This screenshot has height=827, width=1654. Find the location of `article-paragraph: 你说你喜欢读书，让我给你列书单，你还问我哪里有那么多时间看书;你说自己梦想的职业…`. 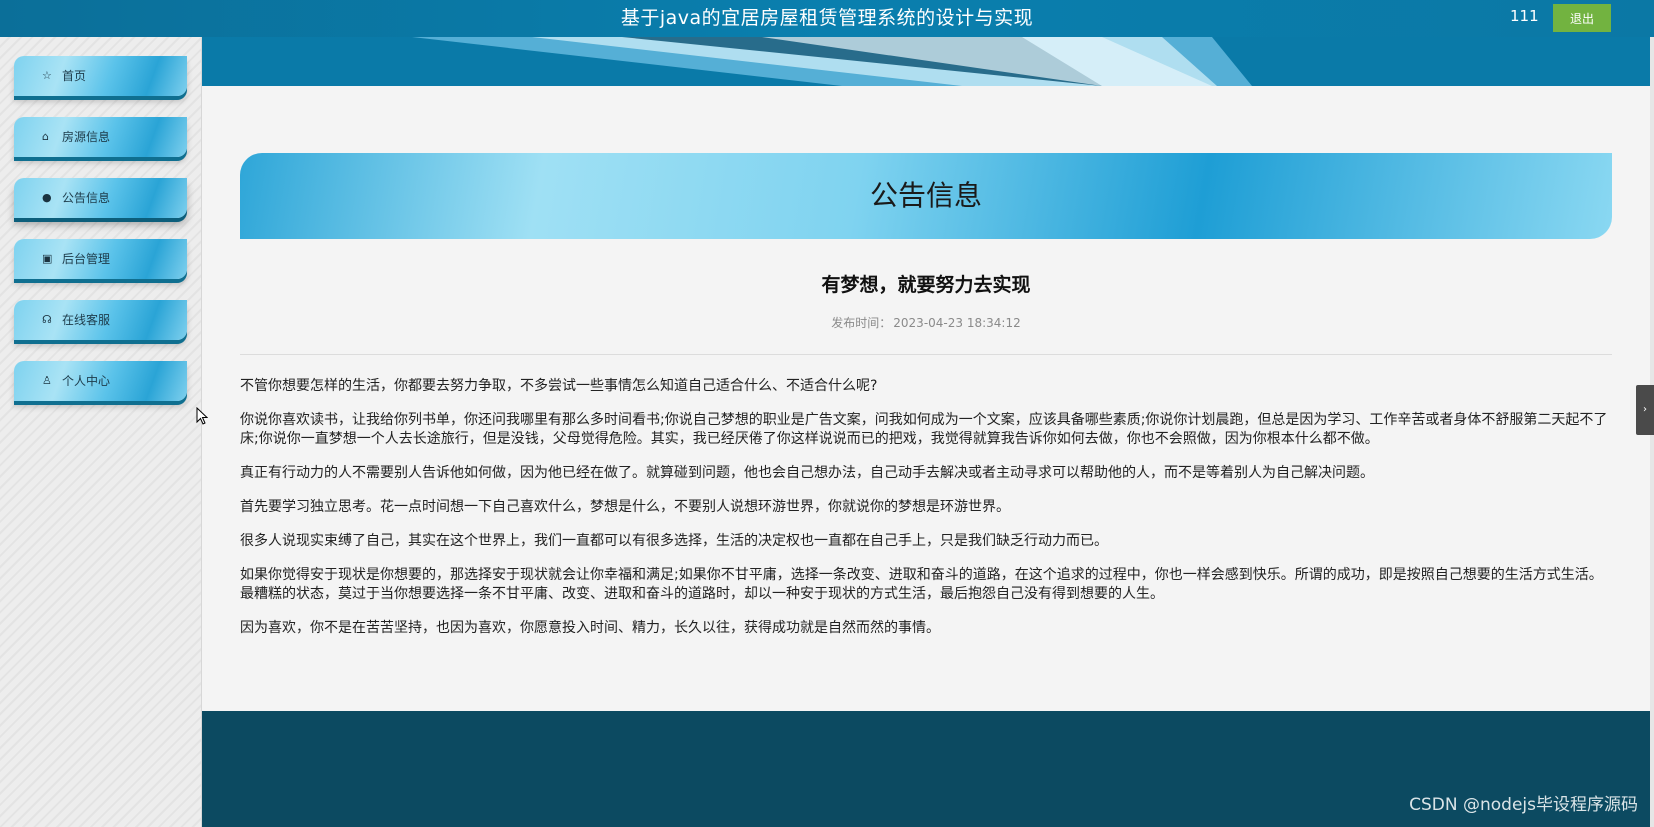

article-paragraph: 你说你喜欢读书，让我给你列书单，你还问我哪里有那么多时间看书;你说自己梦想的职业… is located at coordinates (924, 429).